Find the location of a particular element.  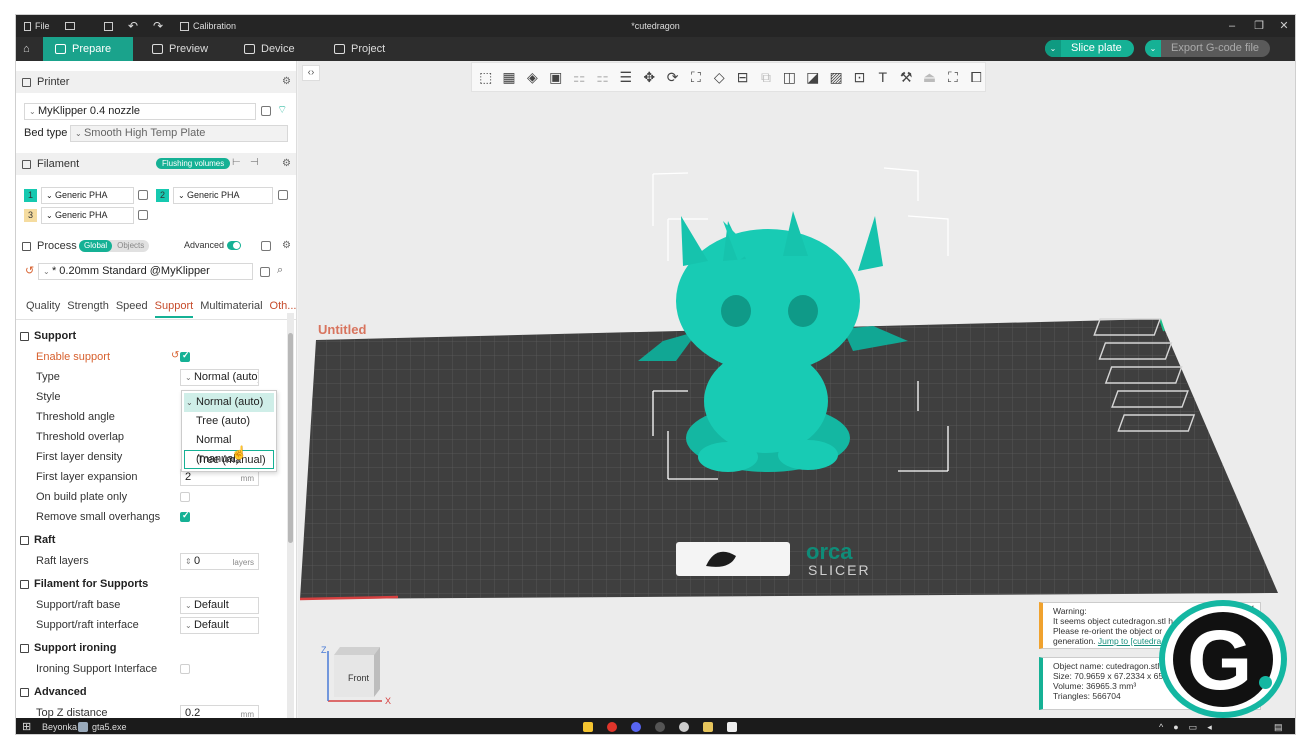

cut-icon: ⊟ is located at coordinates (742, 77).